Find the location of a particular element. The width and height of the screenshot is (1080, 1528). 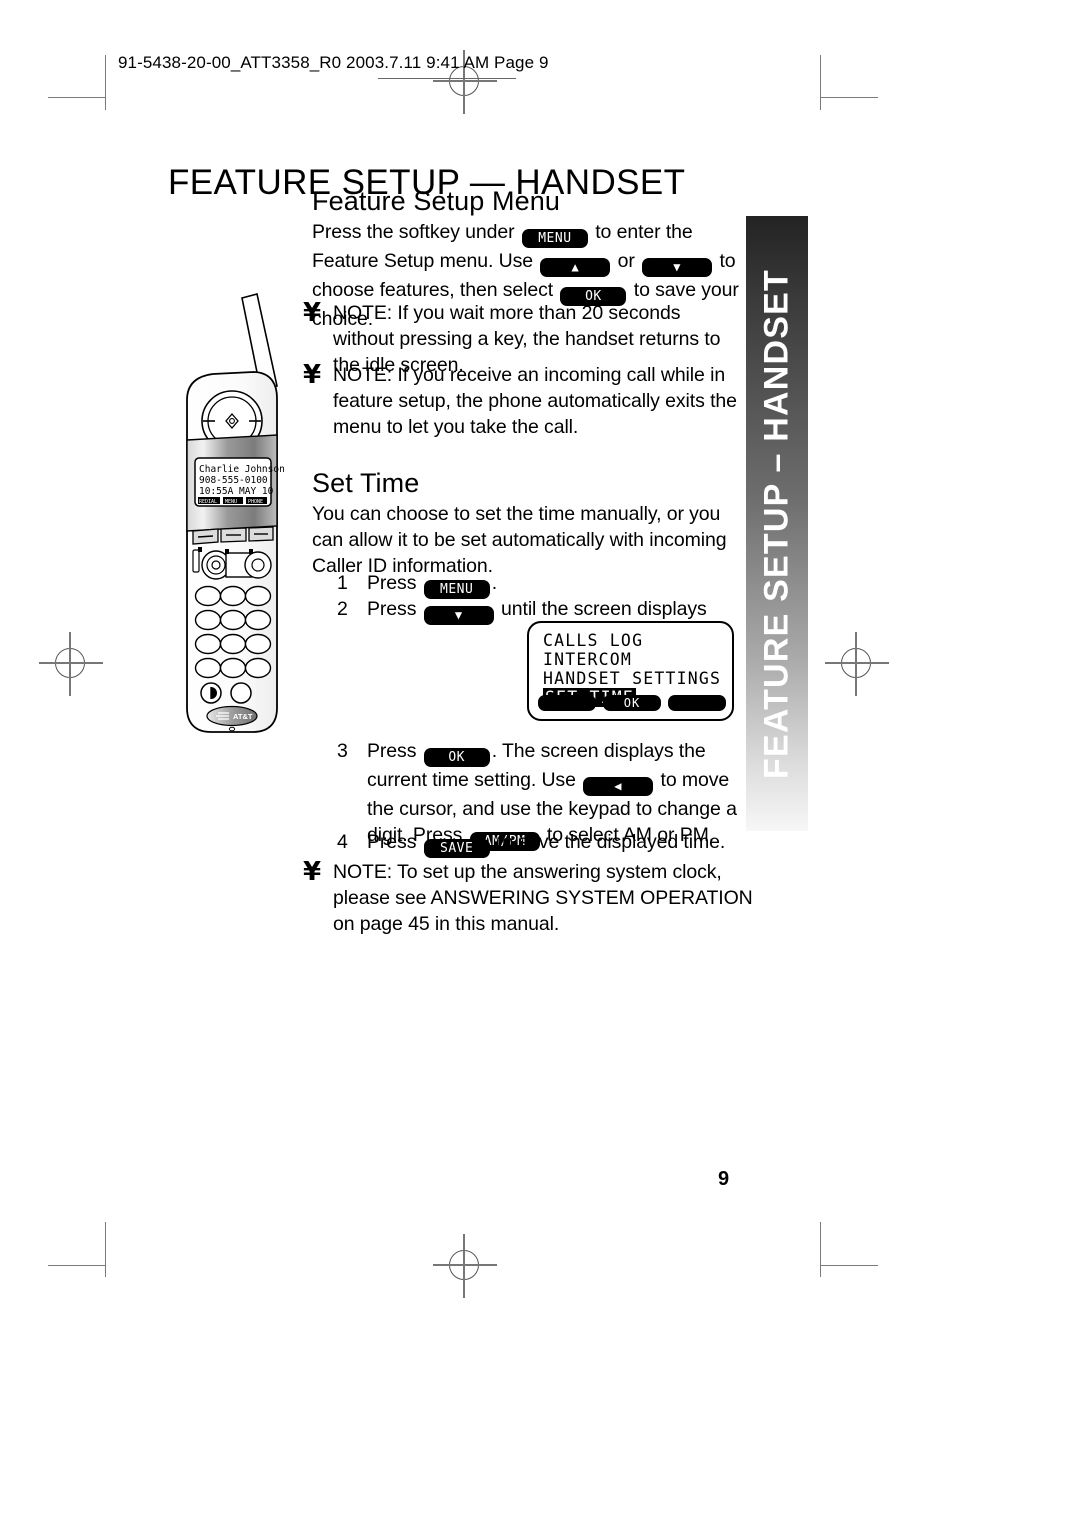

lcd-menu-item-handset-settings: HANDSET SETTINGS is located at coordinates (637, 678).